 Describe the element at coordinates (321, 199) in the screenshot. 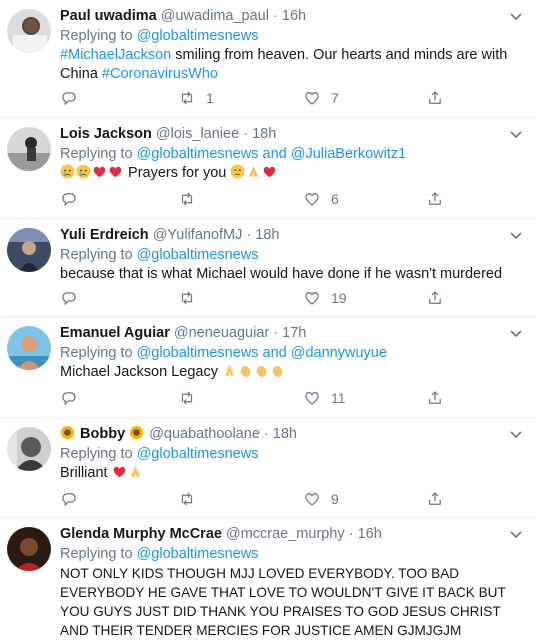

I see `like-button: 6` at that location.